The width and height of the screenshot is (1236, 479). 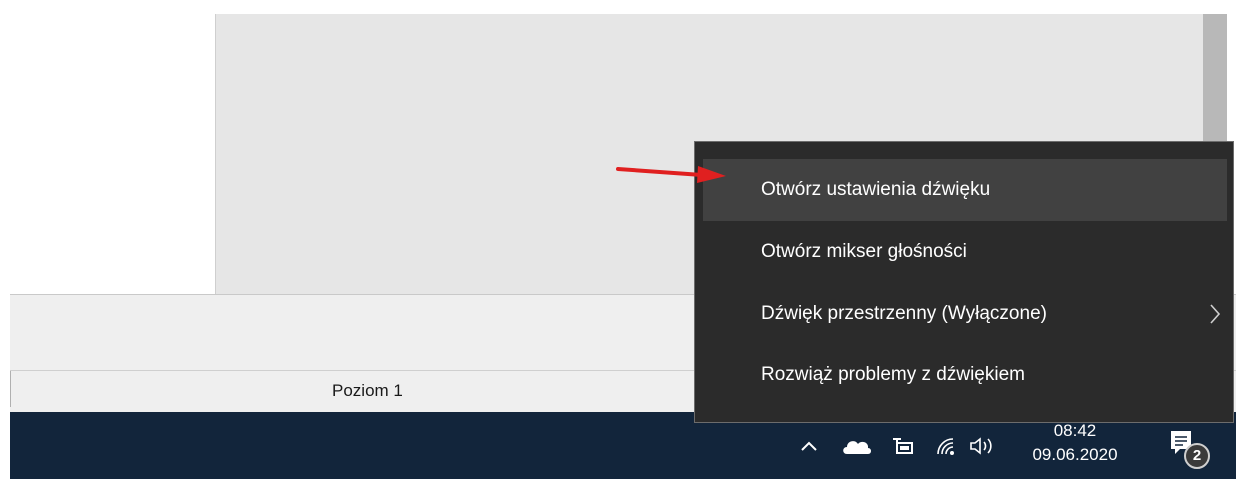 What do you see at coordinates (904, 313) in the screenshot?
I see `menu-item-label: Dźwięk przestrzenny (Wyłączone)` at bounding box center [904, 313].